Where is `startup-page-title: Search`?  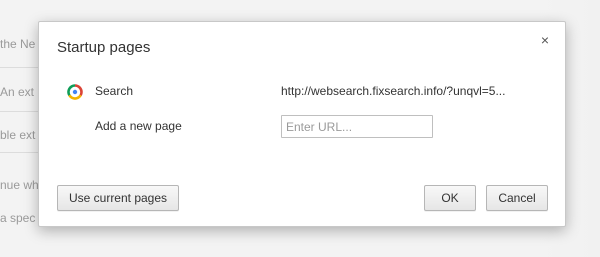
startup-page-title: Search is located at coordinates (114, 91).